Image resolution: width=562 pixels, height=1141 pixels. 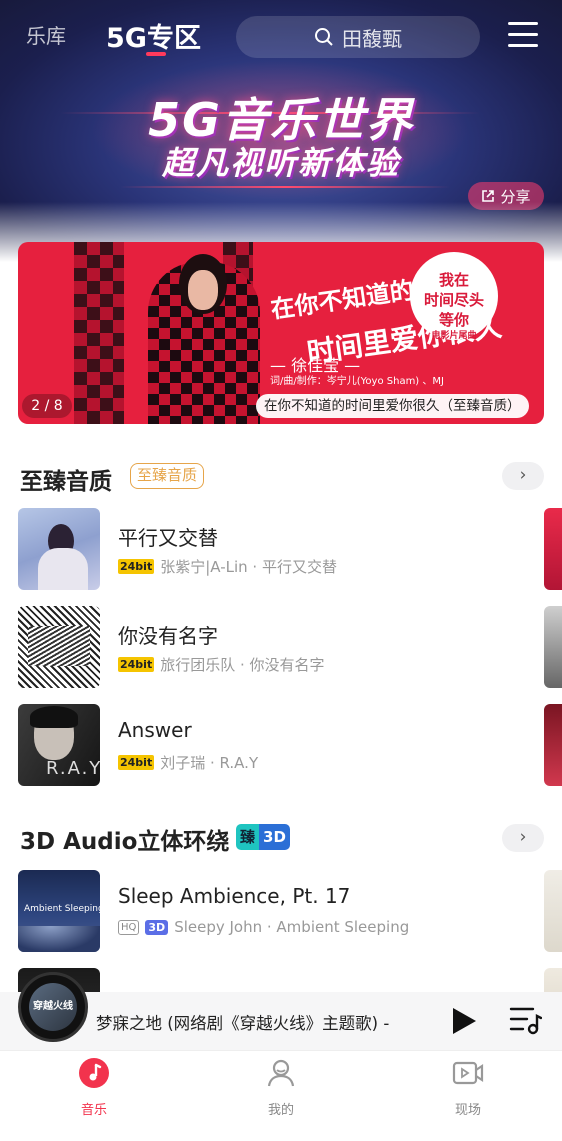 I want to click on song-artist: 张紫宁|A-Lin · 平行又交替, so click(x=248, y=567).